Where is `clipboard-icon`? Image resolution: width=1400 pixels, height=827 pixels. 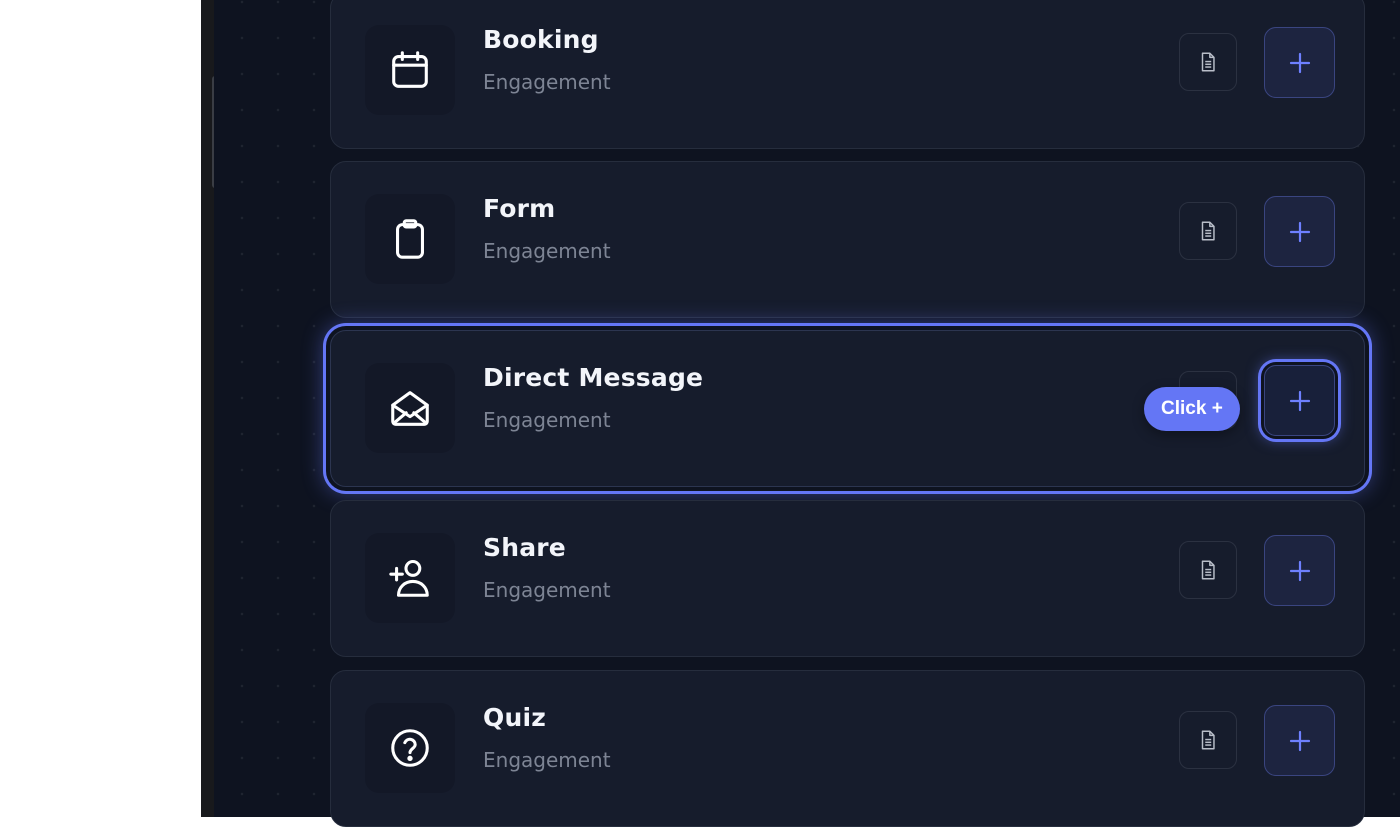
clipboard-icon is located at coordinates (410, 239).